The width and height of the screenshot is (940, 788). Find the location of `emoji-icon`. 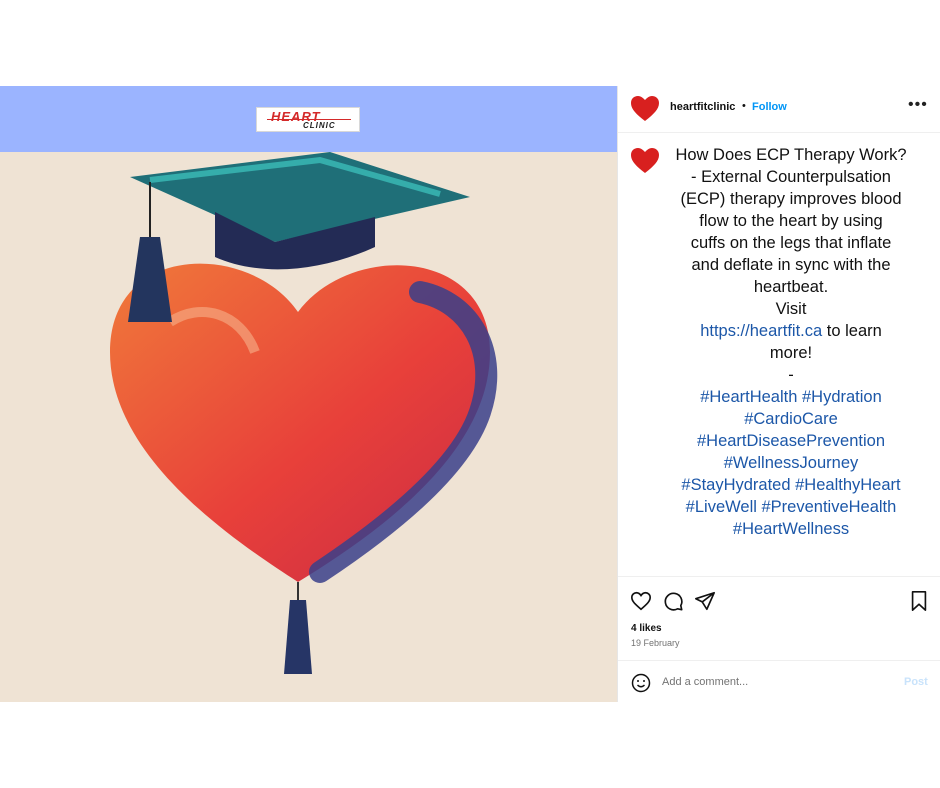

emoji-icon is located at coordinates (641, 683).